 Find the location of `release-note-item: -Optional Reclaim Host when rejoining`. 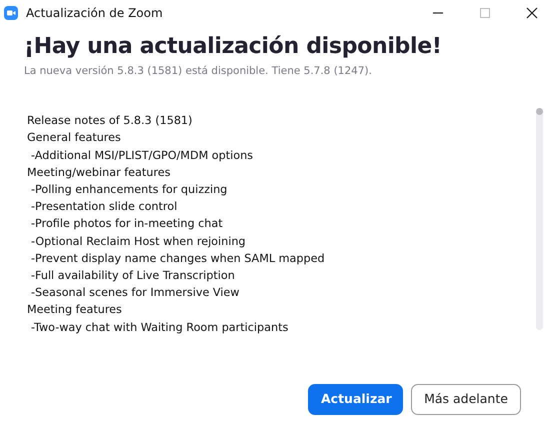

release-note-item: -Optional Reclaim Host when rejoining is located at coordinates (138, 242).